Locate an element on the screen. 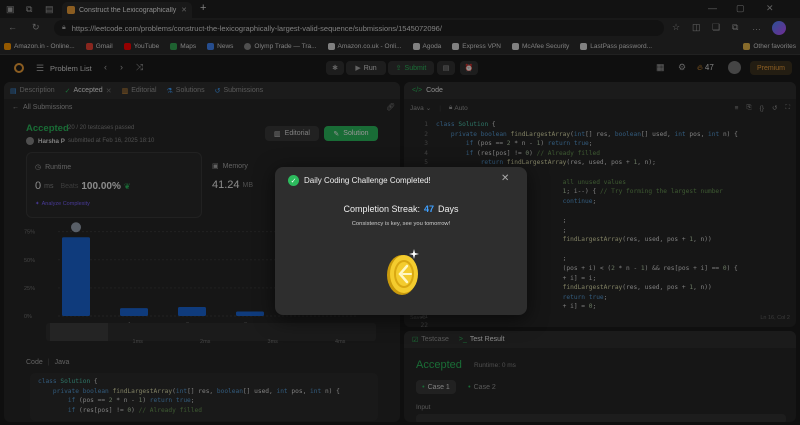 Image resolution: width=800 pixels, height=425 pixels. streak-prefix: Completion Streak: is located at coordinates (381, 209).